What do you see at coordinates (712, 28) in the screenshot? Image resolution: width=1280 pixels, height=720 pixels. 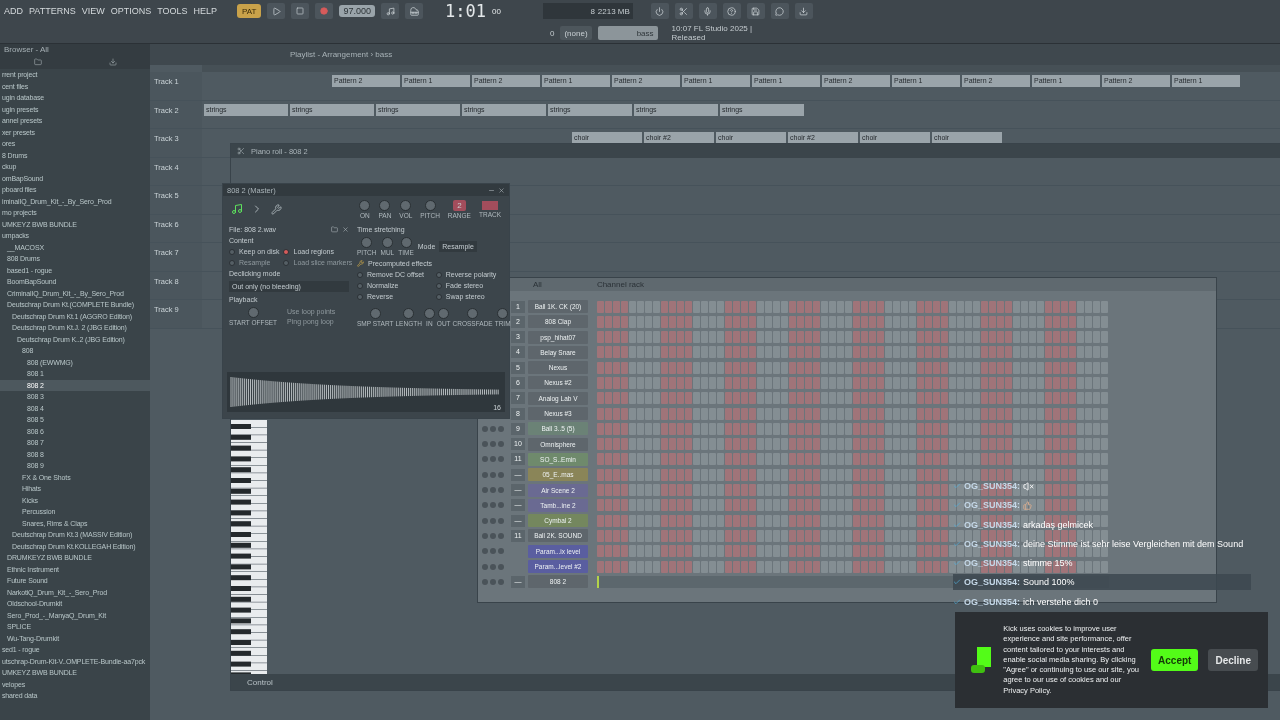 I see `hint-title: 10:07 FL Studio 2025 |` at bounding box center [712, 28].